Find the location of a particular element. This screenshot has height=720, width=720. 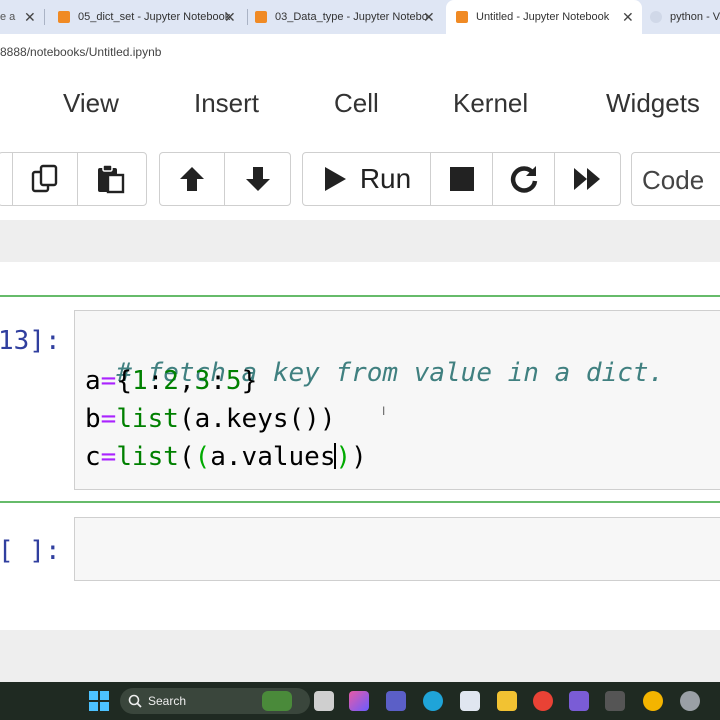

restart-kernel-button is located at coordinates (524, 179).